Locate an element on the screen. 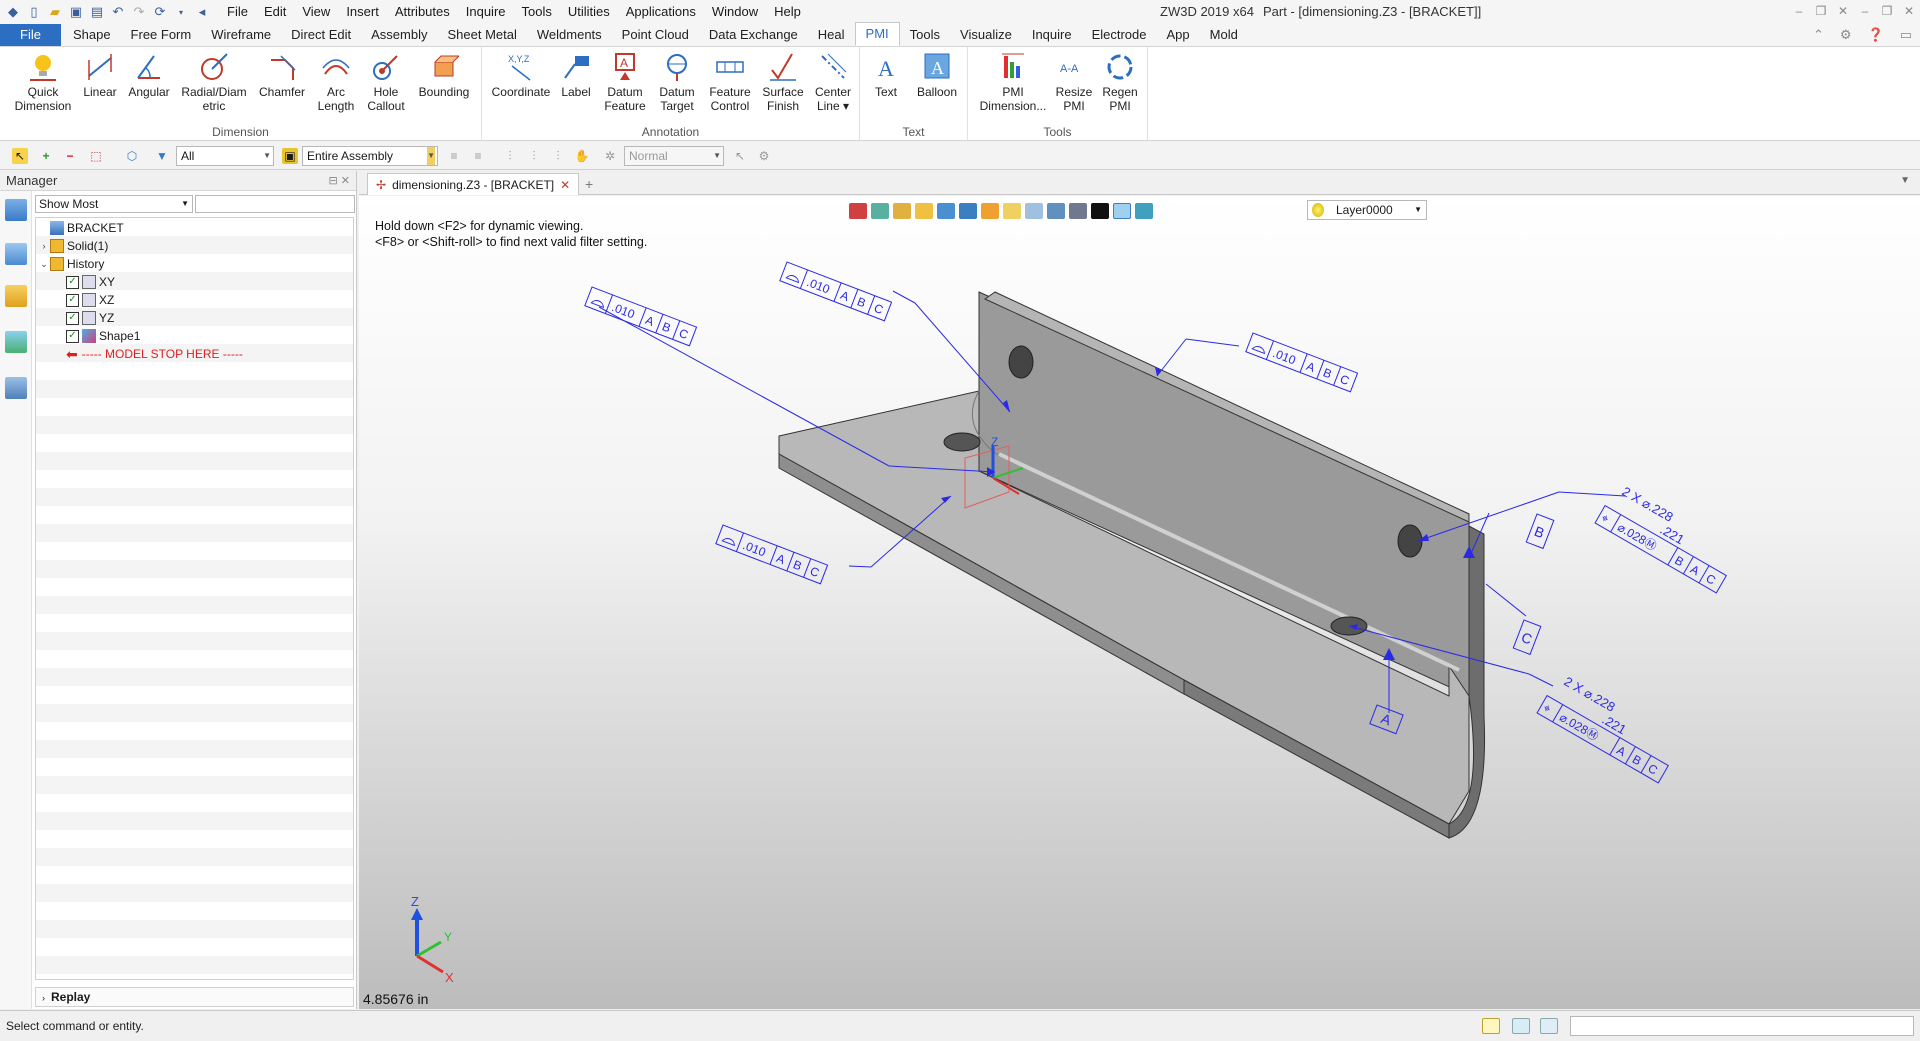 The width and height of the screenshot is (1920, 1041). menu-tools: Tools is located at coordinates (537, 12).